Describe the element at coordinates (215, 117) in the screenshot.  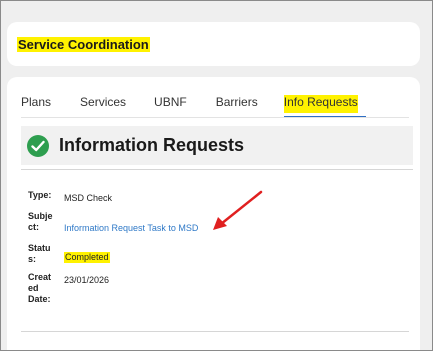
I see `tabs-divider` at that location.